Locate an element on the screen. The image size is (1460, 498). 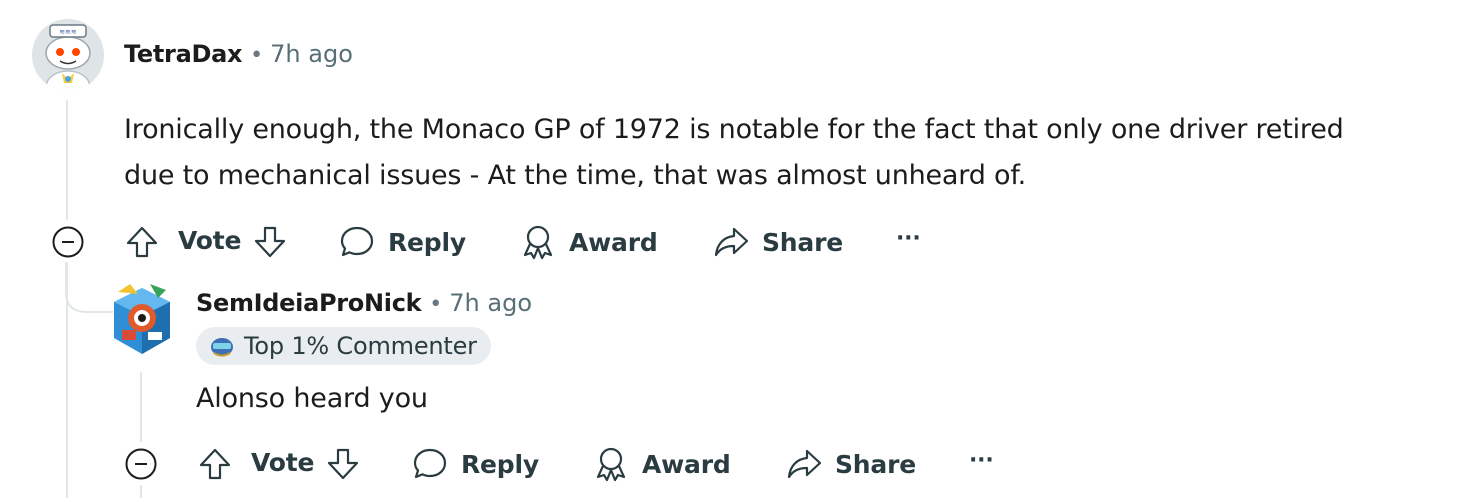
avatar: ≋≋≋ is located at coordinates (68, 55).